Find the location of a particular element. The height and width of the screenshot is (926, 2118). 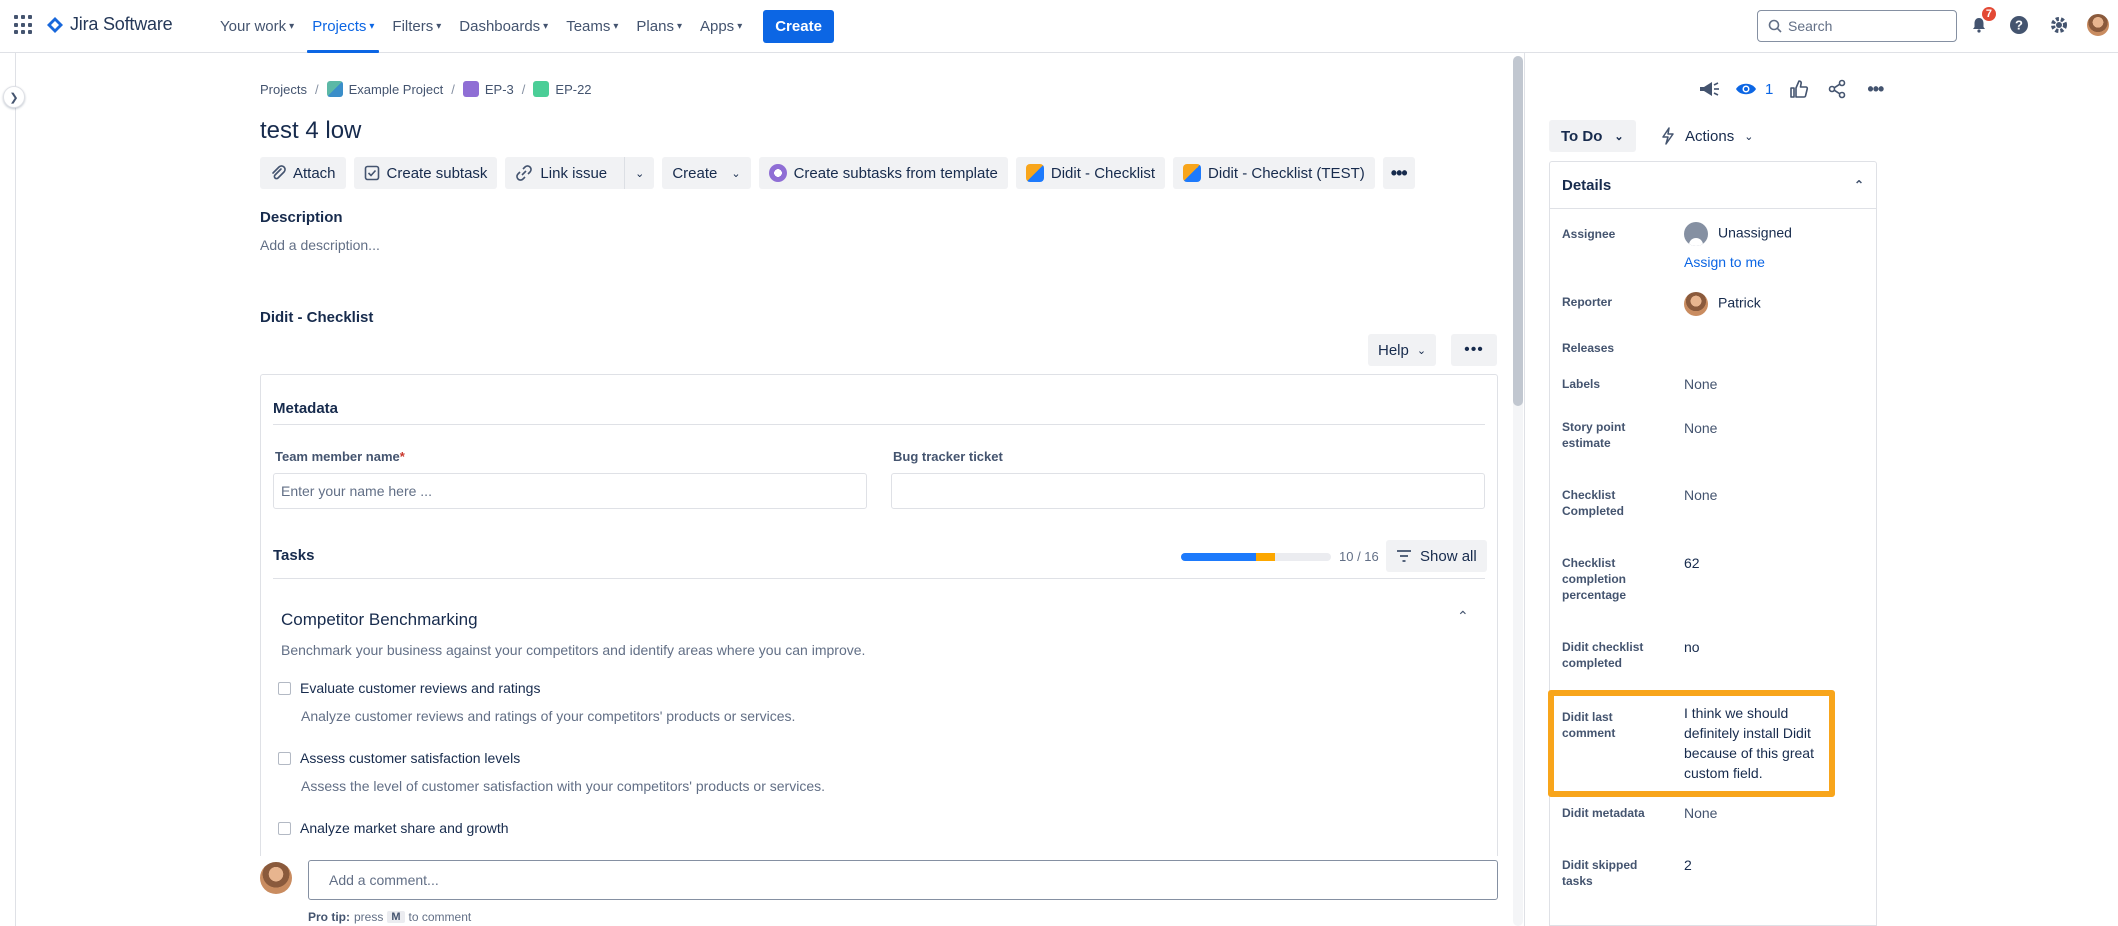

pro-tip-heading: Pro tip: is located at coordinates (329, 917).